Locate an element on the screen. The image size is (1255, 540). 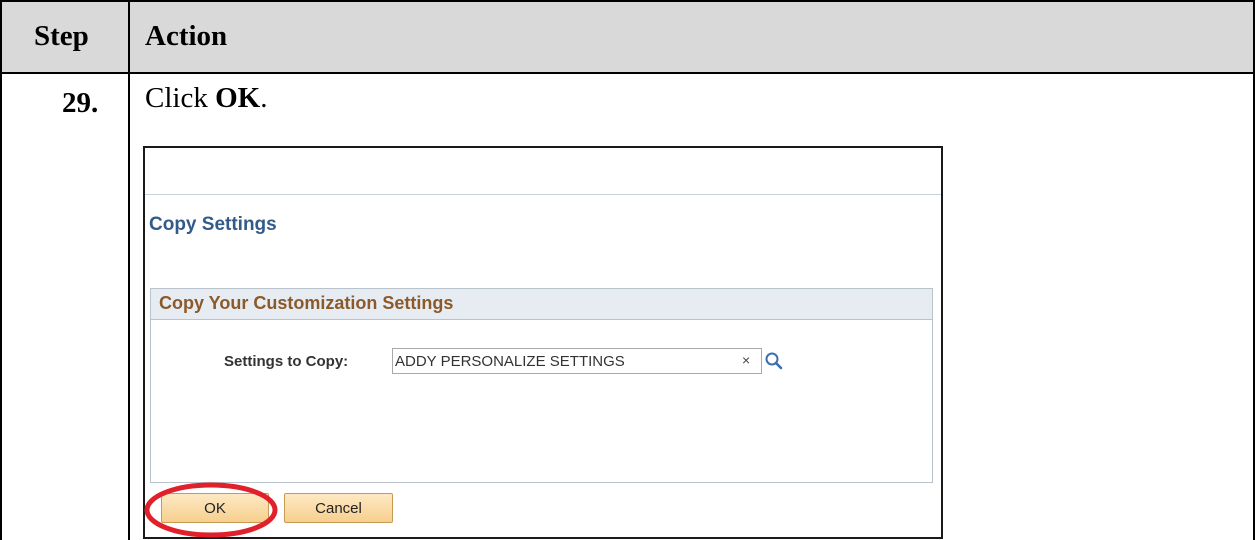
instruction-suffix: . is located at coordinates (264, 98).